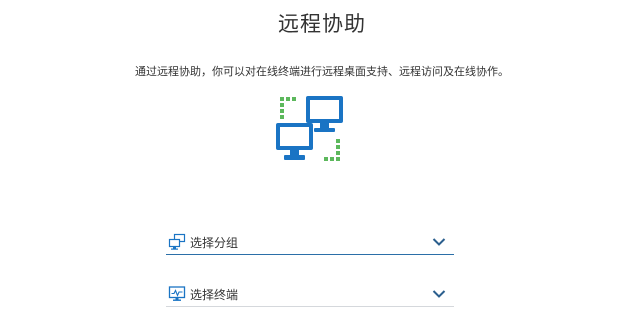 The height and width of the screenshot is (323, 644). What do you see at coordinates (310, 294) in the screenshot?
I see `terminal-select: 选择终端` at bounding box center [310, 294].